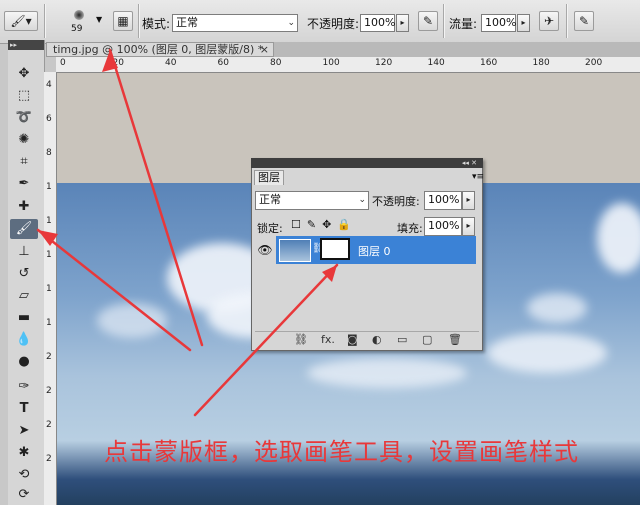 The width and height of the screenshot is (640, 505). What do you see at coordinates (156, 197) in the screenshot?
I see `arrow-to-brush-picker` at bounding box center [156, 197].